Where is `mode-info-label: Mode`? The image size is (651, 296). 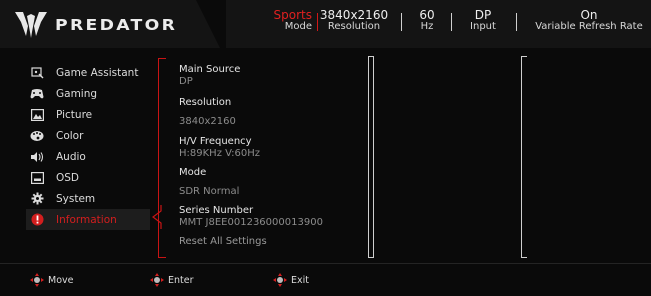
mode-info-label: Mode is located at coordinates (193, 172).